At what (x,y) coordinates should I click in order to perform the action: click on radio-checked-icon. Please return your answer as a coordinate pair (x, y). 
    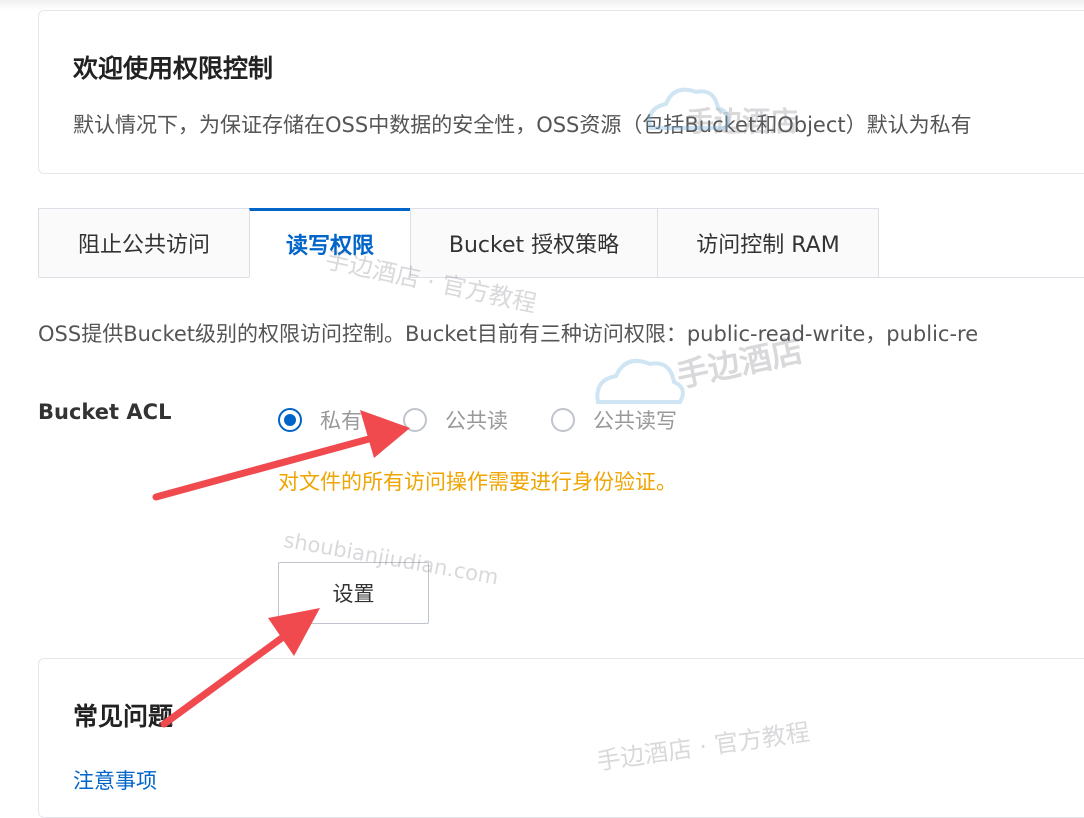
    Looking at the image, I should click on (290, 420).